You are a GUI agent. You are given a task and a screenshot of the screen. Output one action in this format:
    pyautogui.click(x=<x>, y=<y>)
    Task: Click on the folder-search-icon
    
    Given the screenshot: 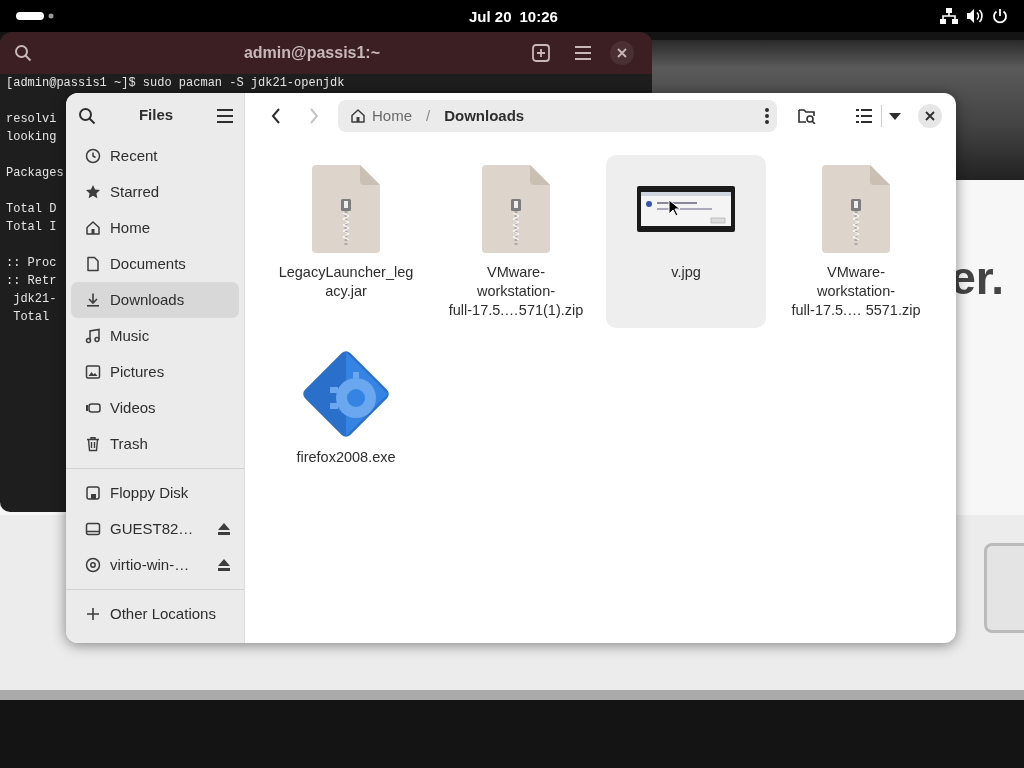 What is the action you would take?
    pyautogui.click(x=807, y=116)
    